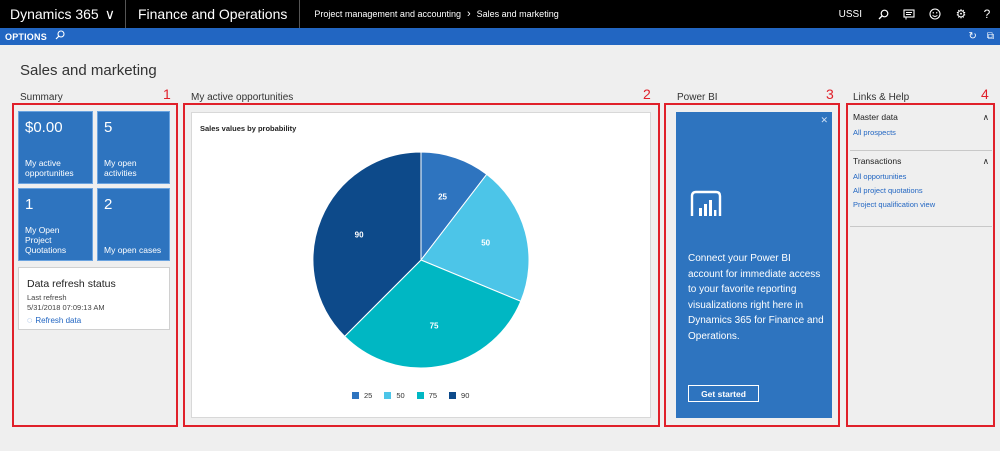 The width and height of the screenshot is (1000, 451). What do you see at coordinates (133, 224) in the screenshot?
I see `tile-open-cases: 2 My open cases` at bounding box center [133, 224].